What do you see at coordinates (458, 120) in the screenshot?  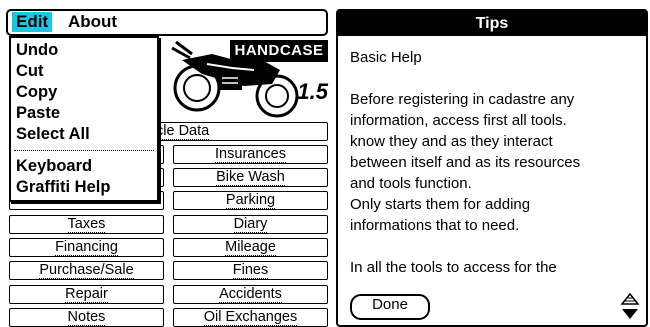 I see `tips-line: information, access first all tools.` at bounding box center [458, 120].